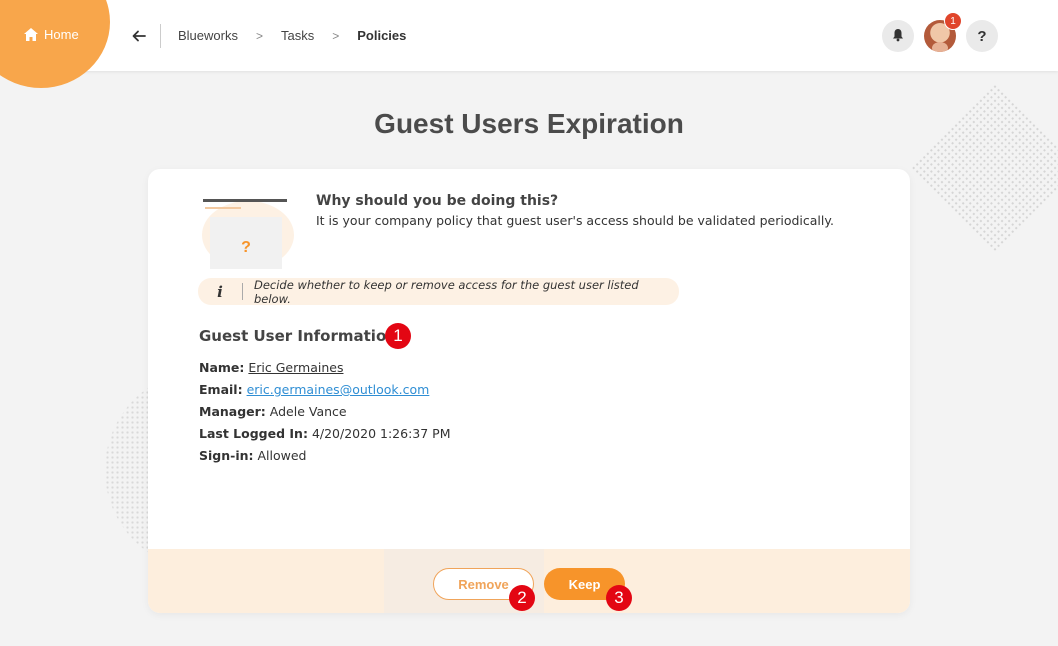 The width and height of the screenshot is (1058, 646). Describe the element at coordinates (55, 44) in the screenshot. I see `home-circle-background` at that location.